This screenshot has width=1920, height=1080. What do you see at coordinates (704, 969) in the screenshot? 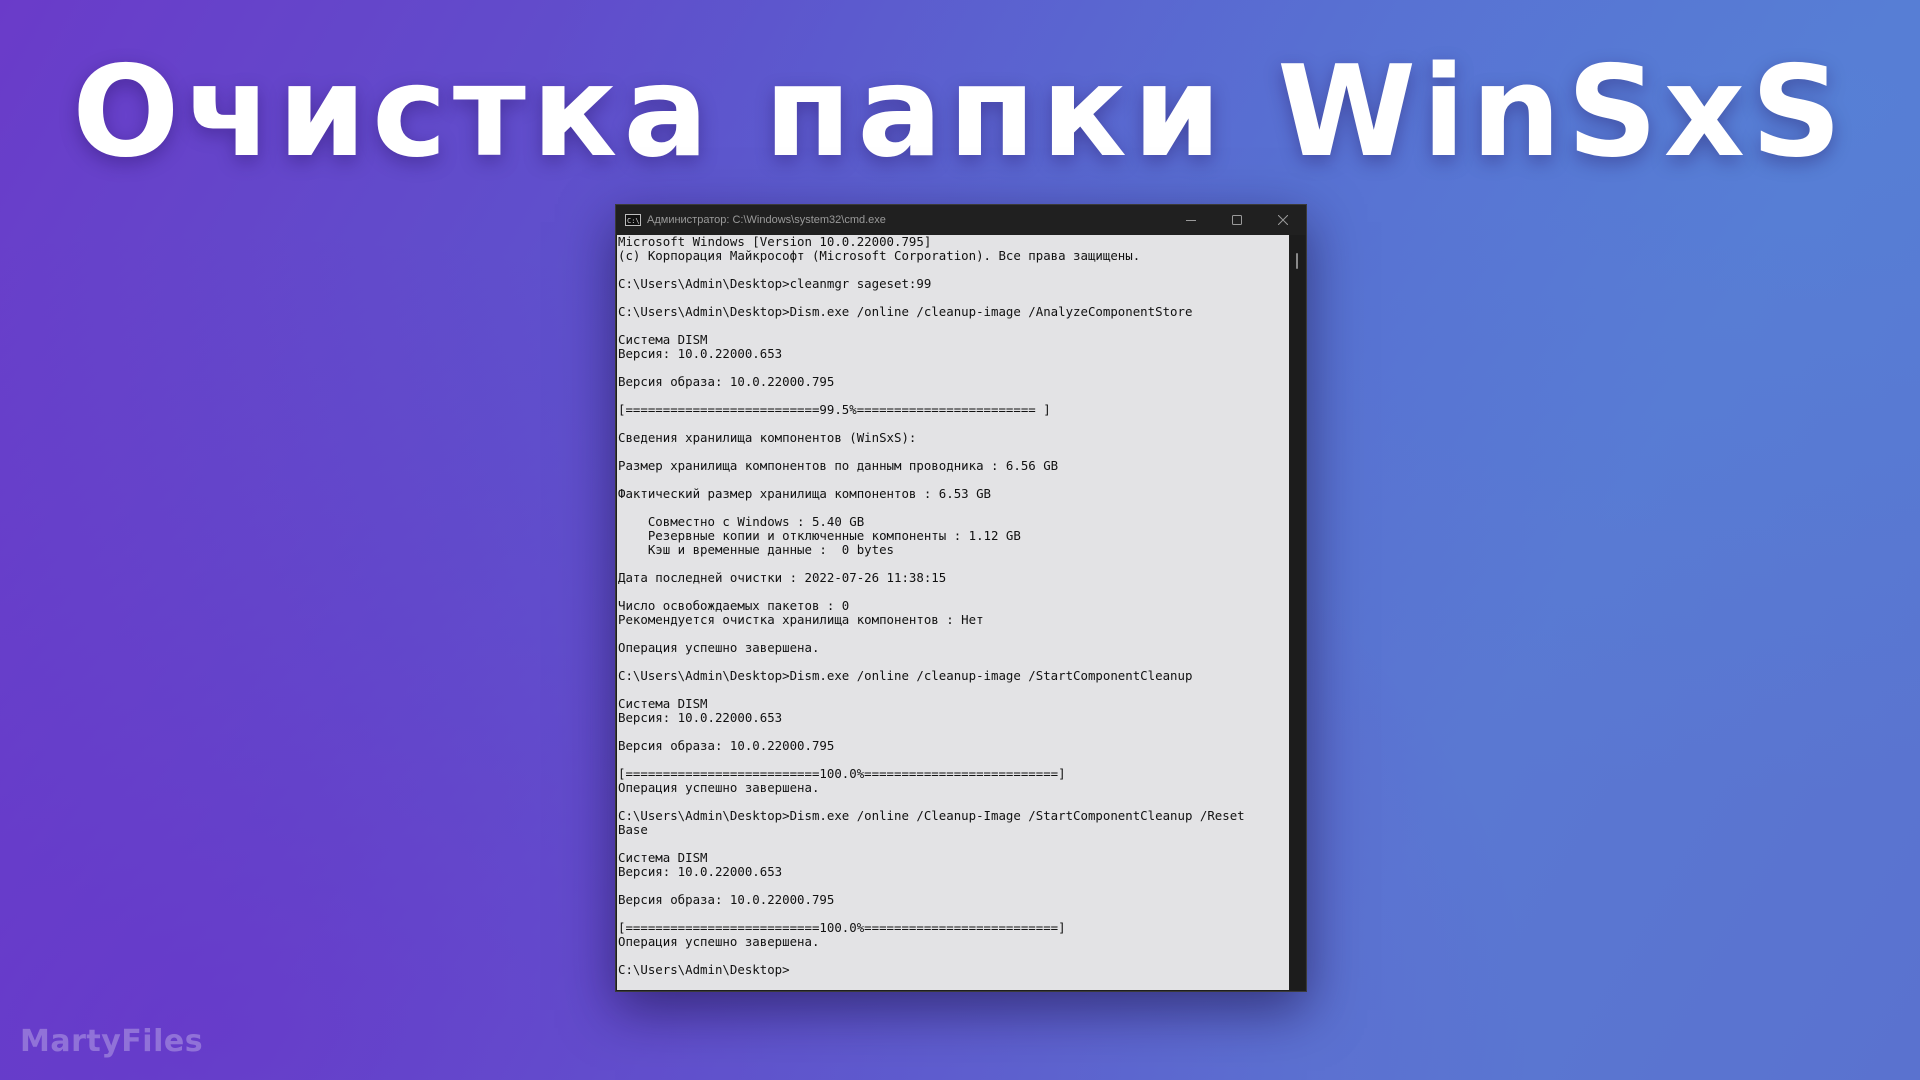
I see `console-line: C:\Users\Admin\Desktop>` at bounding box center [704, 969].